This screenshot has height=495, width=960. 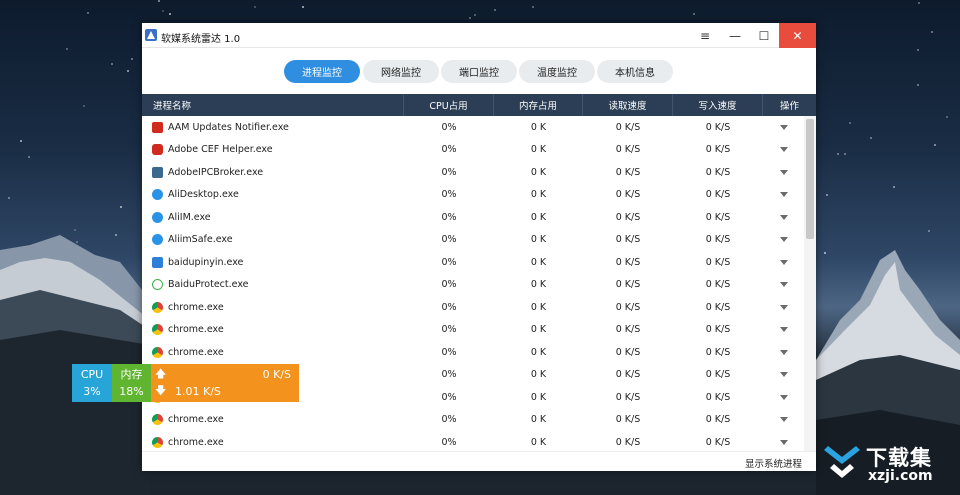 I want to click on table-row: AliimSafe.exe 0% 0 K 0 K/S 0 K/S, so click(x=473, y=240).